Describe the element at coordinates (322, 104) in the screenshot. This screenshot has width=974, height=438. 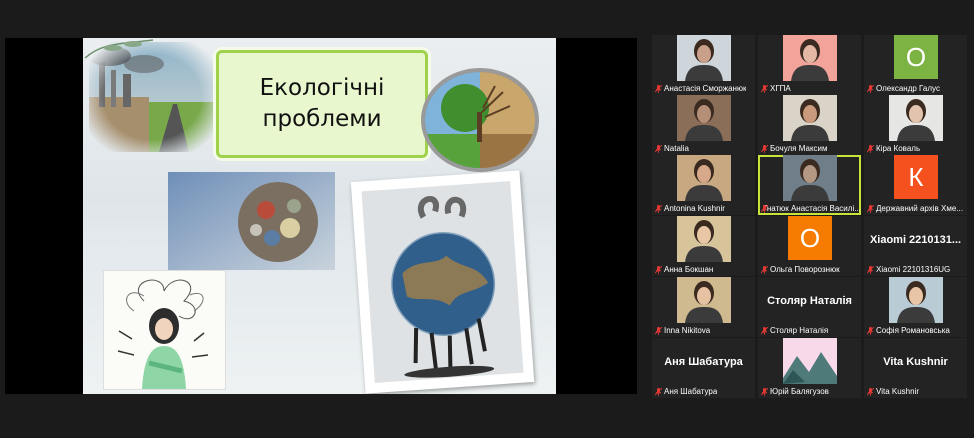
I see `slide-title: Екологічні проблеми` at that location.